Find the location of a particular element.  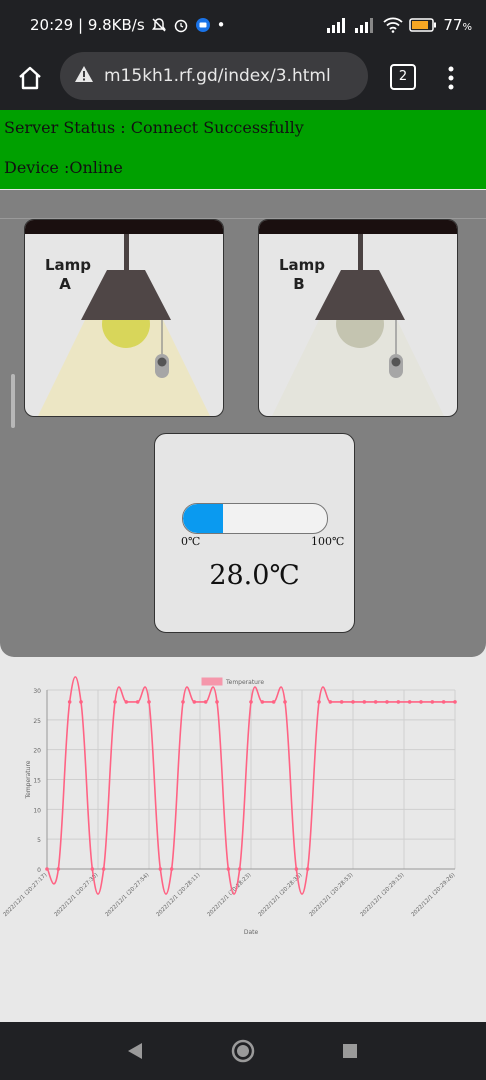

x-tick-label: 2022/12/1 (20:28:35) is located at coordinates (280, 895).